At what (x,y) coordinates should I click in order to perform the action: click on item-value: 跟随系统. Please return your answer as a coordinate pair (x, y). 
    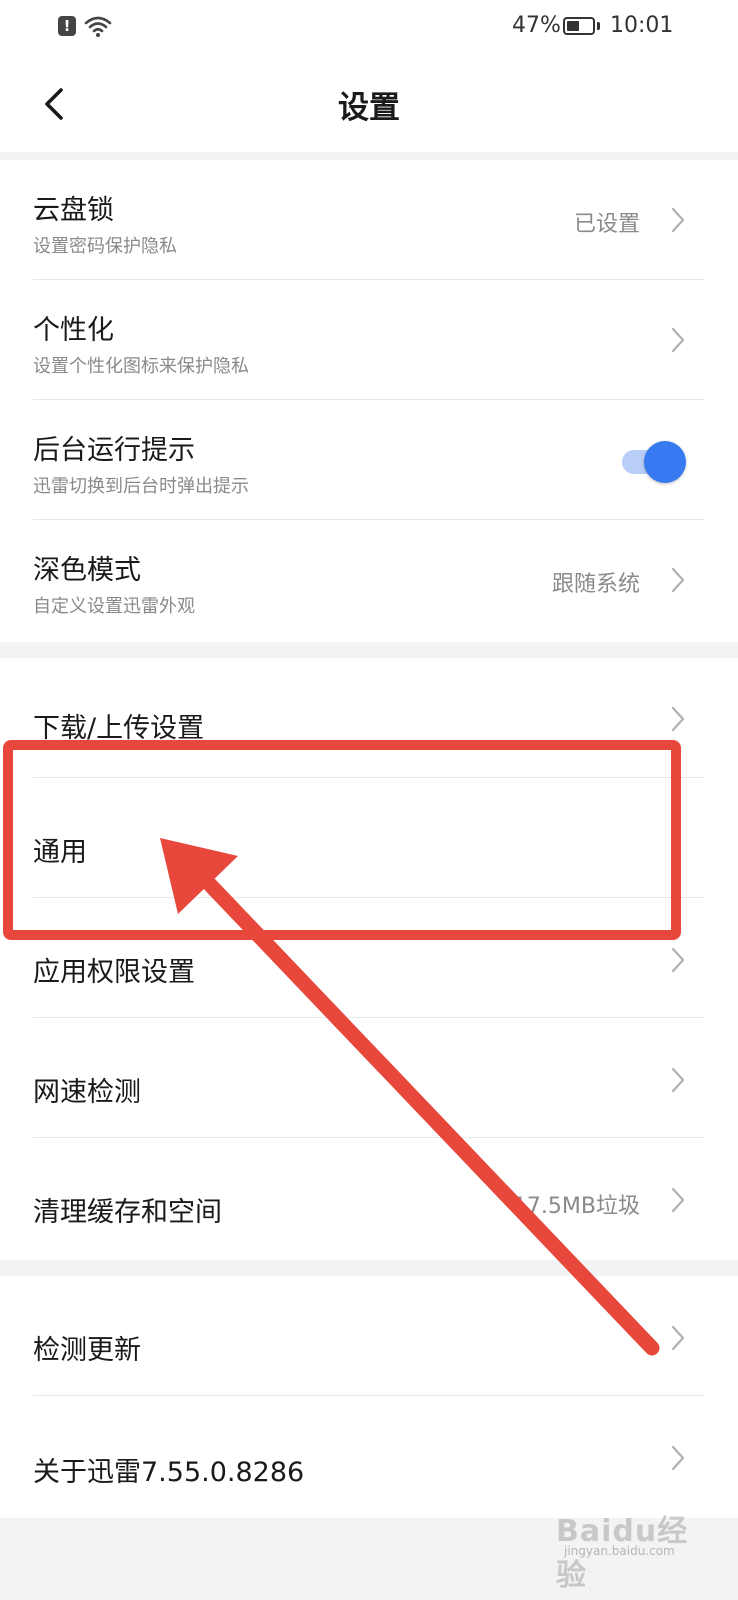
    Looking at the image, I should click on (595, 584).